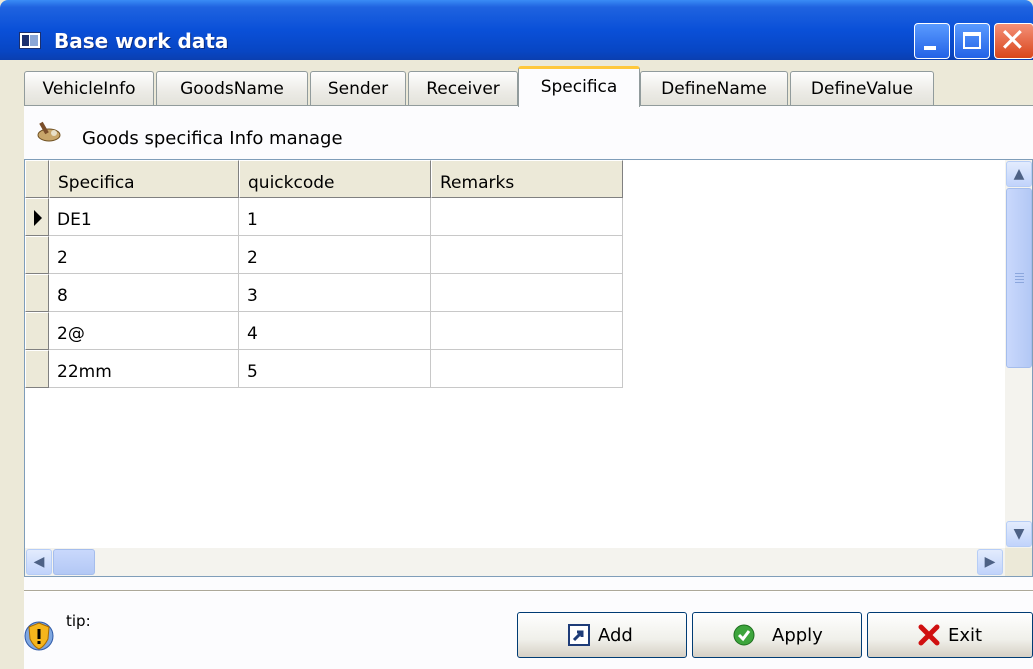 This screenshot has height=669, width=1033. Describe the element at coordinates (744, 635) in the screenshot. I see `check-icon` at that location.